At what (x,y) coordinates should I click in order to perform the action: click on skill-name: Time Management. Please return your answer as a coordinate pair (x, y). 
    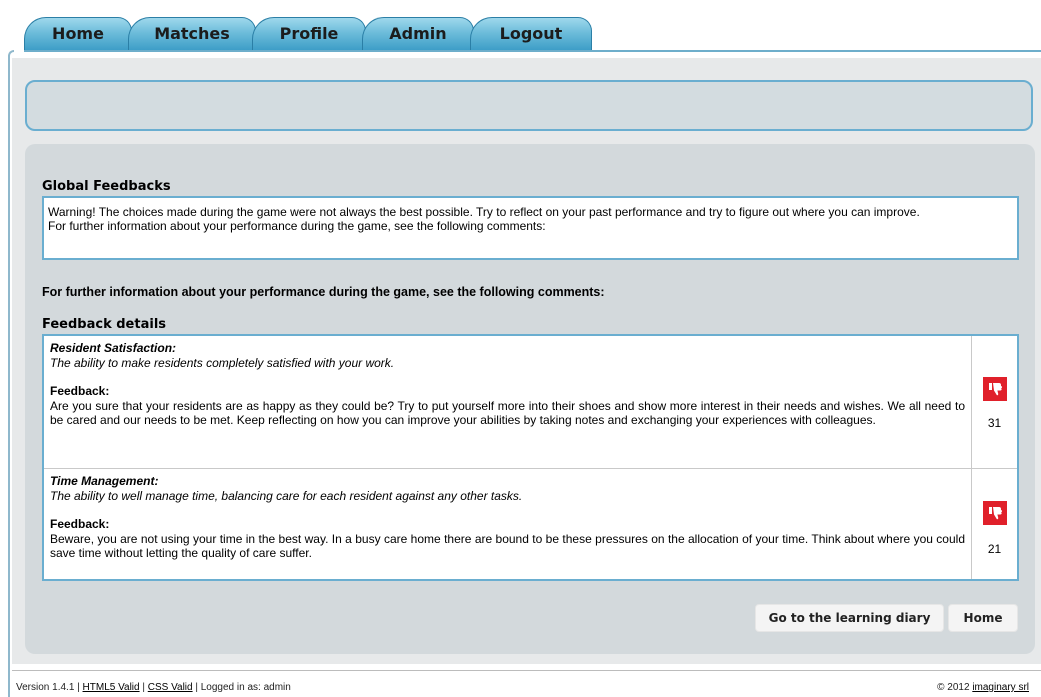
    Looking at the image, I should click on (102, 481).